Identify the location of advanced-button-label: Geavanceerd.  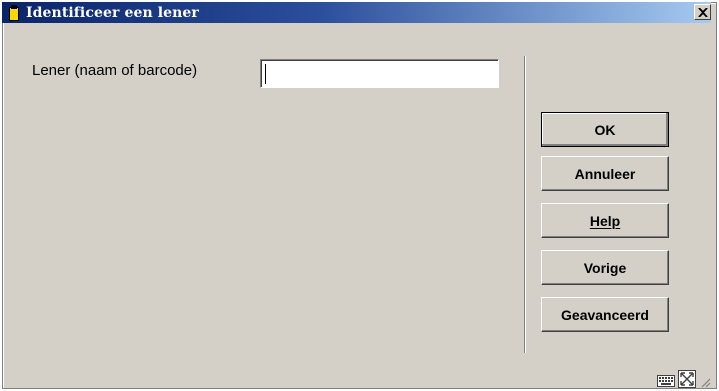
(605, 314).